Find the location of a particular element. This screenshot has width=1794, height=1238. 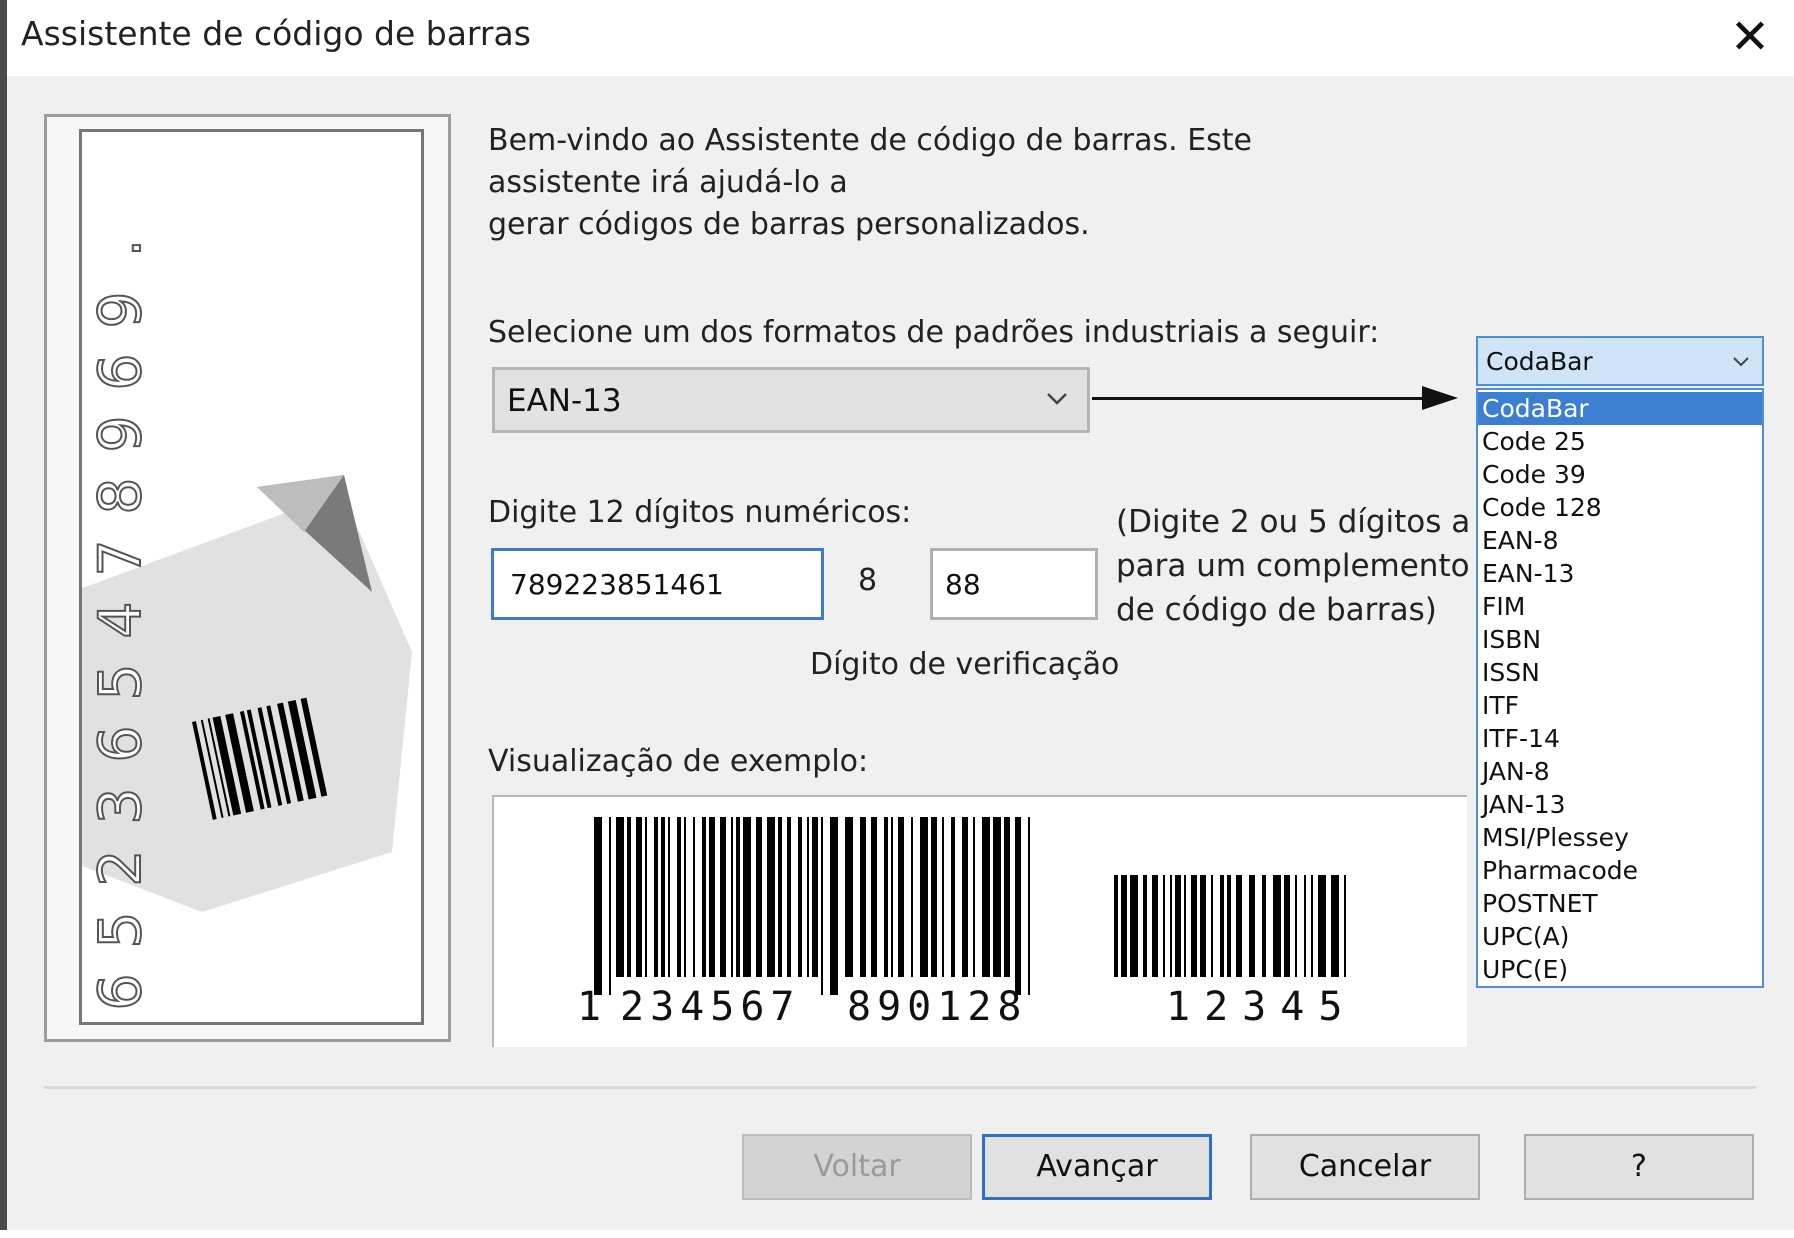

check-digit-caption: Dígito de verificação is located at coordinates (965, 664).